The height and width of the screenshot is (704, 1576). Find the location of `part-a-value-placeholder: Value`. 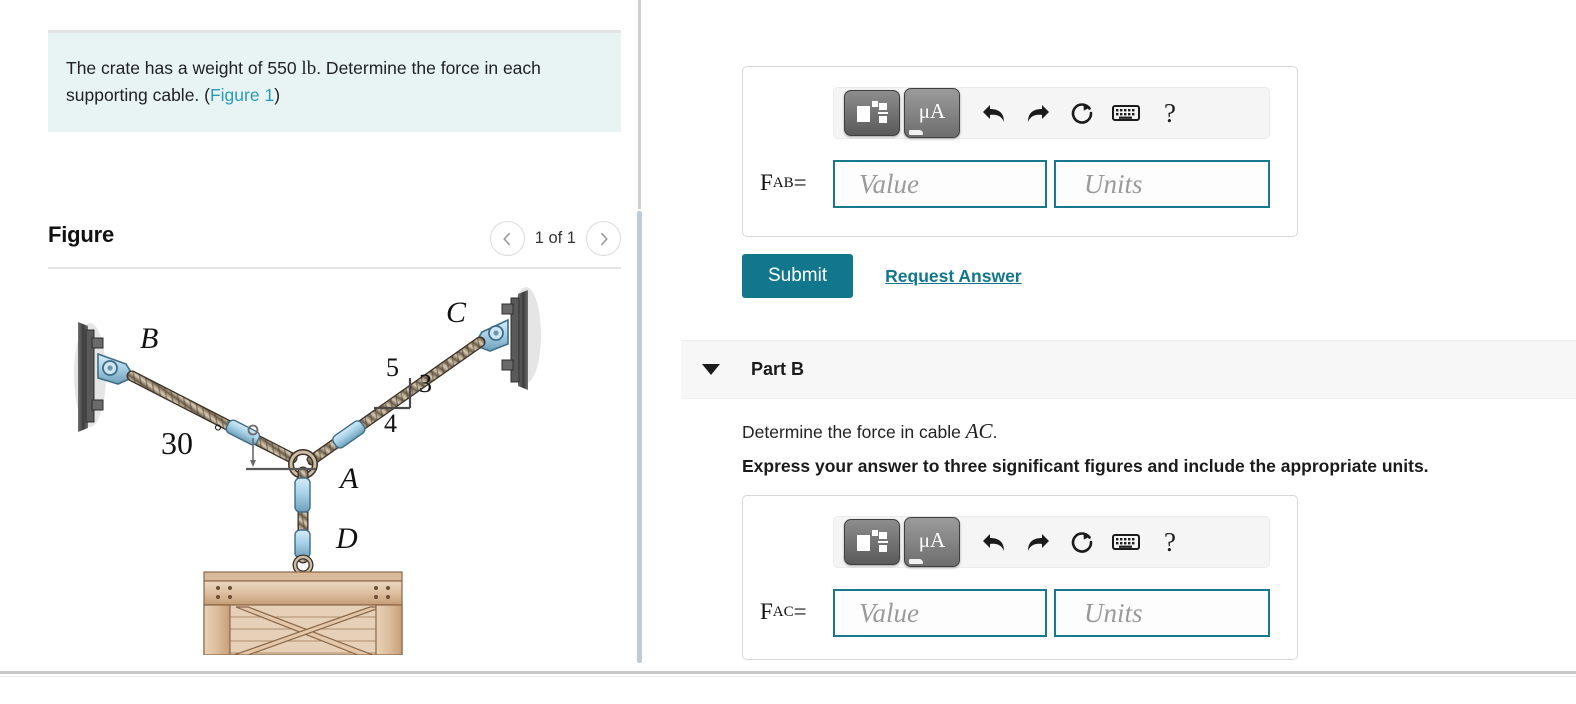

part-a-value-placeholder: Value is located at coordinates (889, 183).